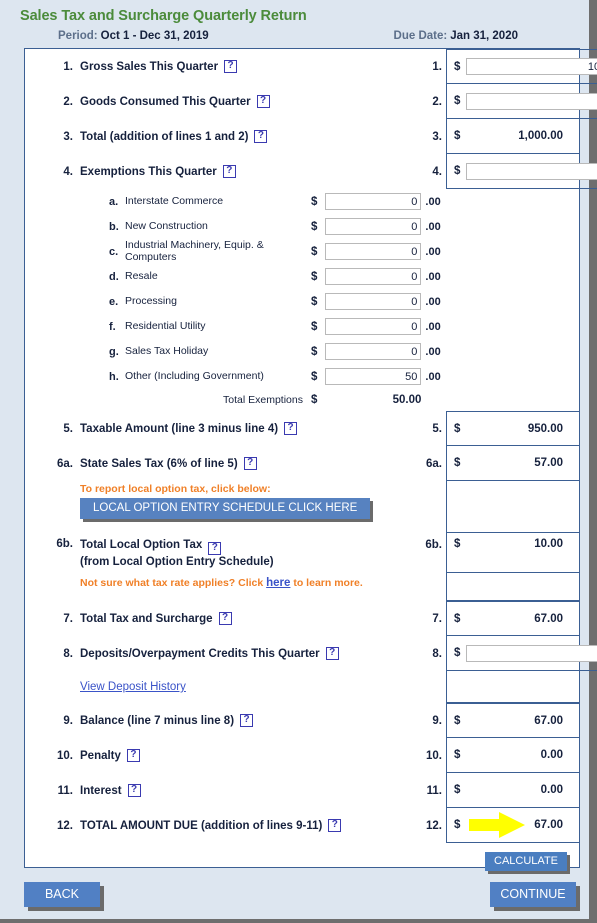 This screenshot has width=597, height=923. Describe the element at coordinates (133, 755) in the screenshot. I see `help-icon-line-10: ?` at that location.